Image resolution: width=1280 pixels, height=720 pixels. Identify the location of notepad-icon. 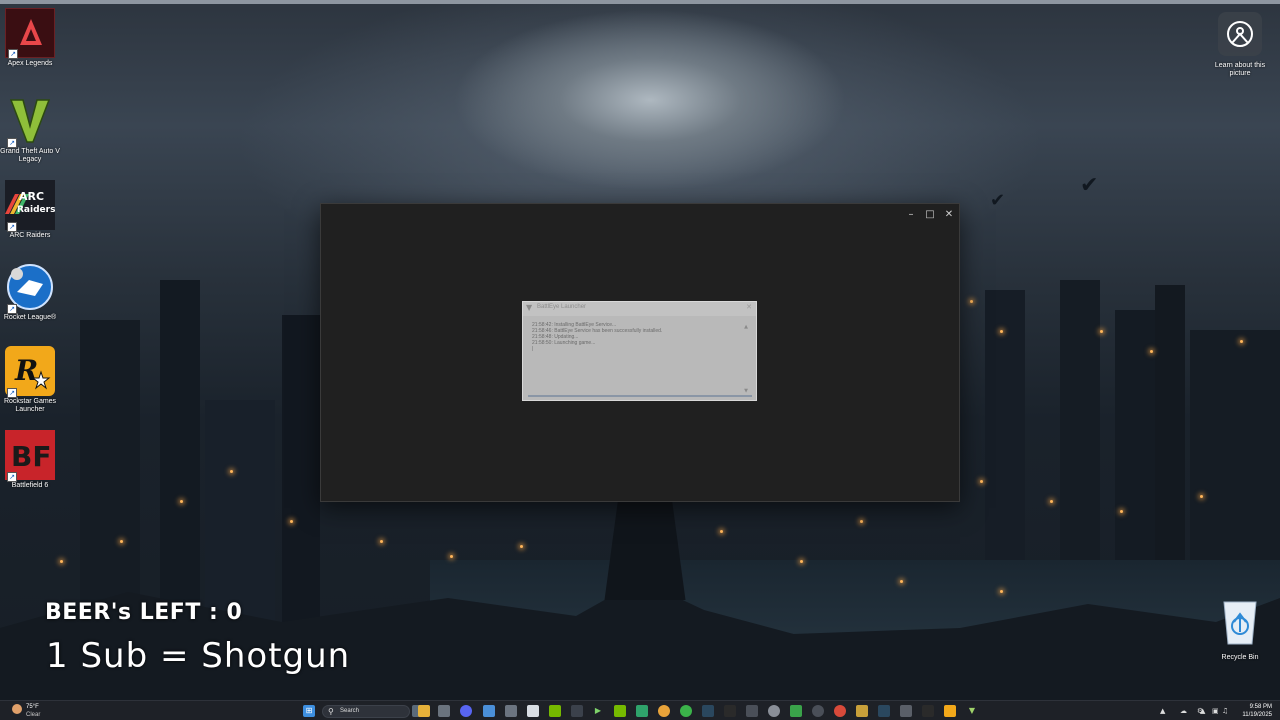
(533, 711).